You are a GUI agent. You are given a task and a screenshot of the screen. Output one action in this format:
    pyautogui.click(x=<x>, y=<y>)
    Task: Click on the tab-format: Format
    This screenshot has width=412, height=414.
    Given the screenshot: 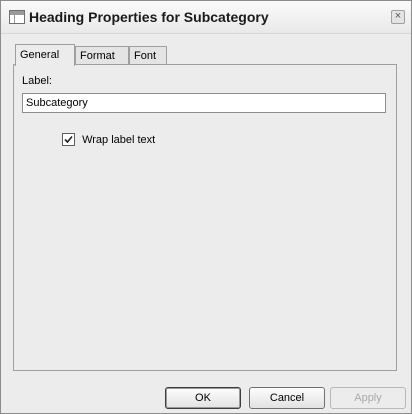 What is the action you would take?
    pyautogui.click(x=102, y=55)
    